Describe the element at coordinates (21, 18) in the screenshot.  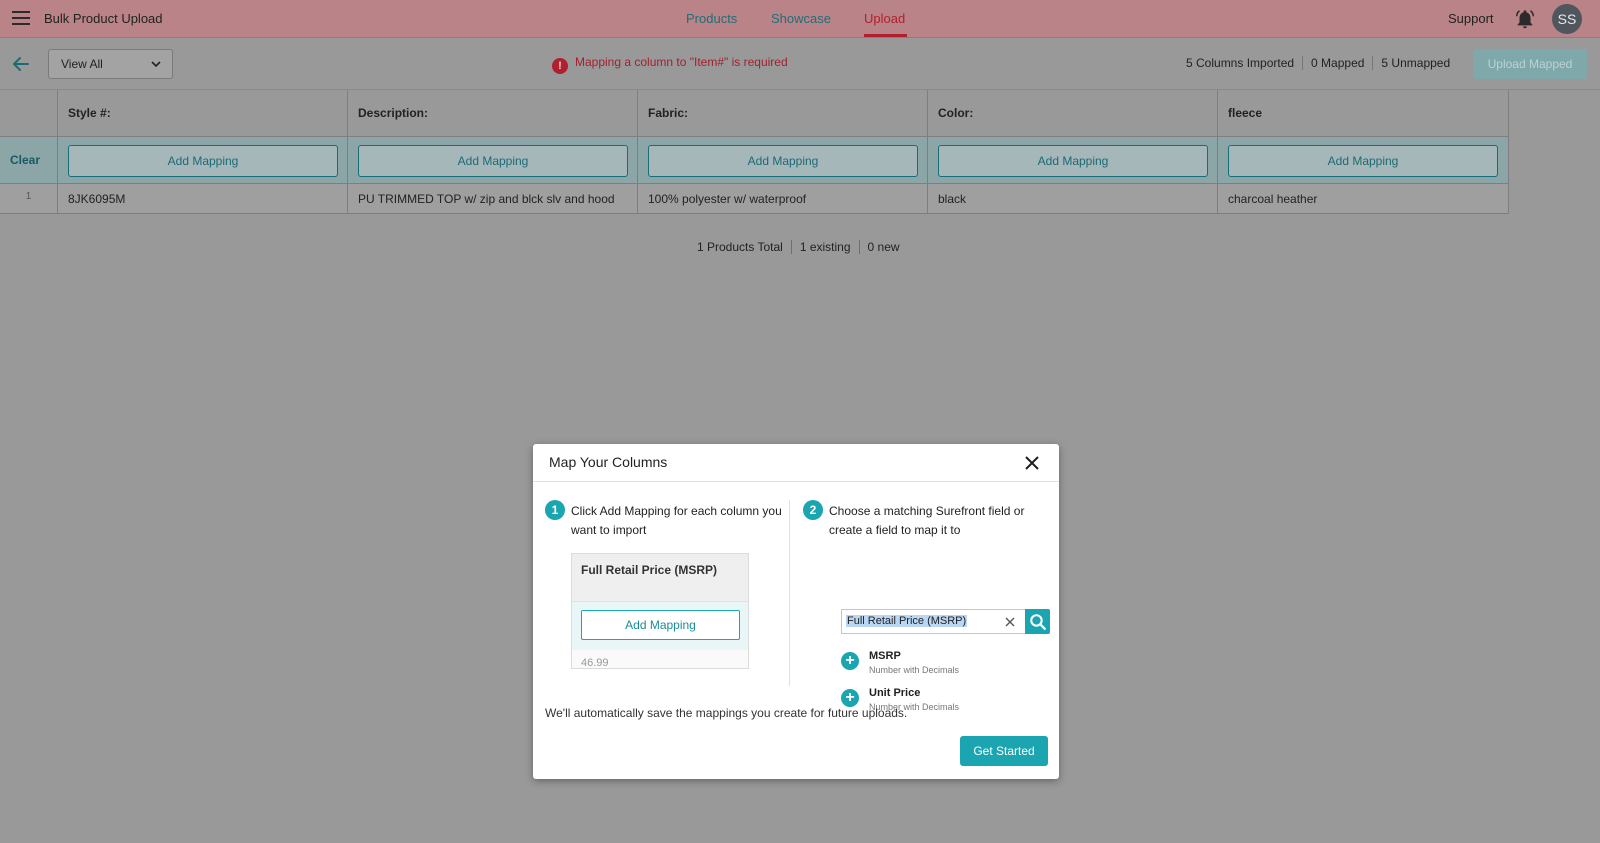
I see `menu-icon` at that location.